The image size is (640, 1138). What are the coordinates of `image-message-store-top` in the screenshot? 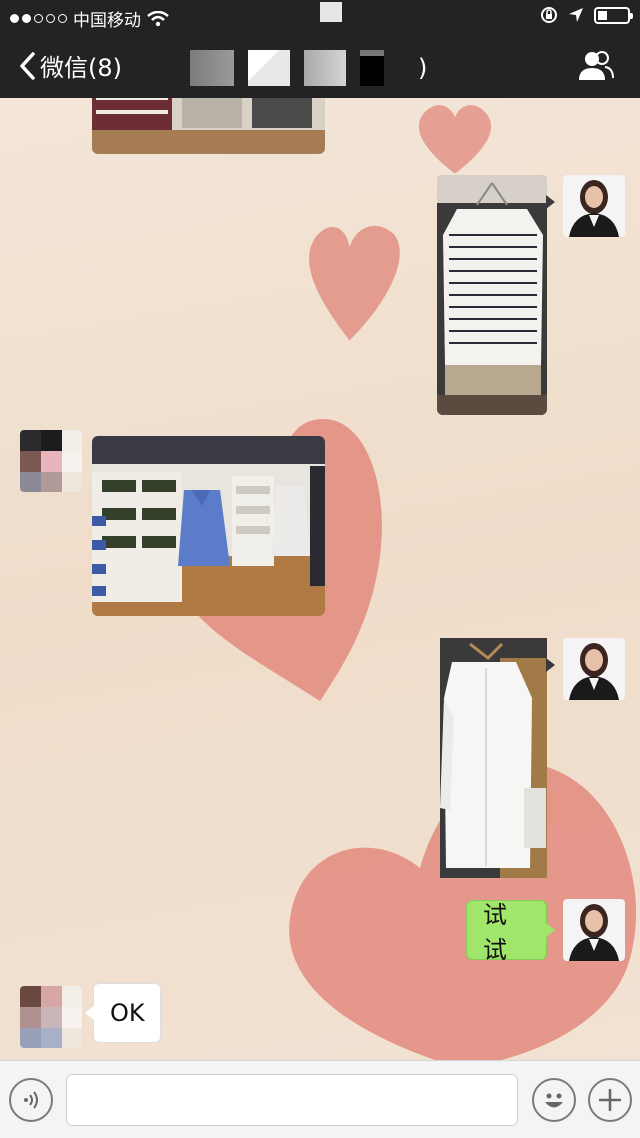 It's located at (208, 126).